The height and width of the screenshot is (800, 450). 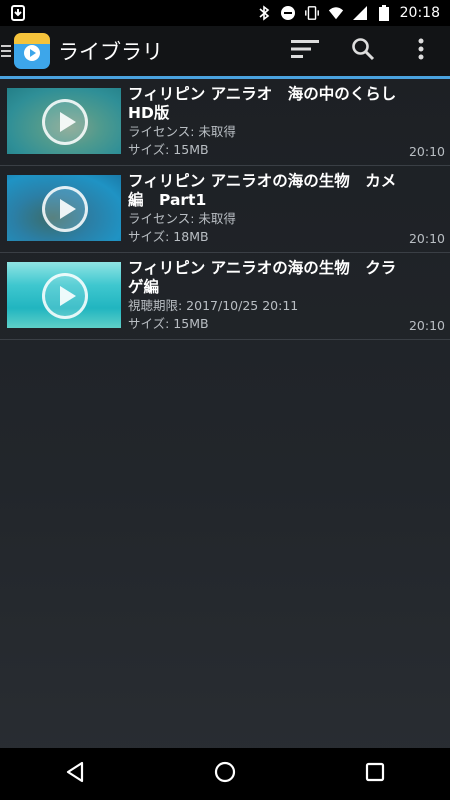 I want to click on expiry-date: 視聴期限: 2017/10/25 20:11, so click(x=213, y=305).